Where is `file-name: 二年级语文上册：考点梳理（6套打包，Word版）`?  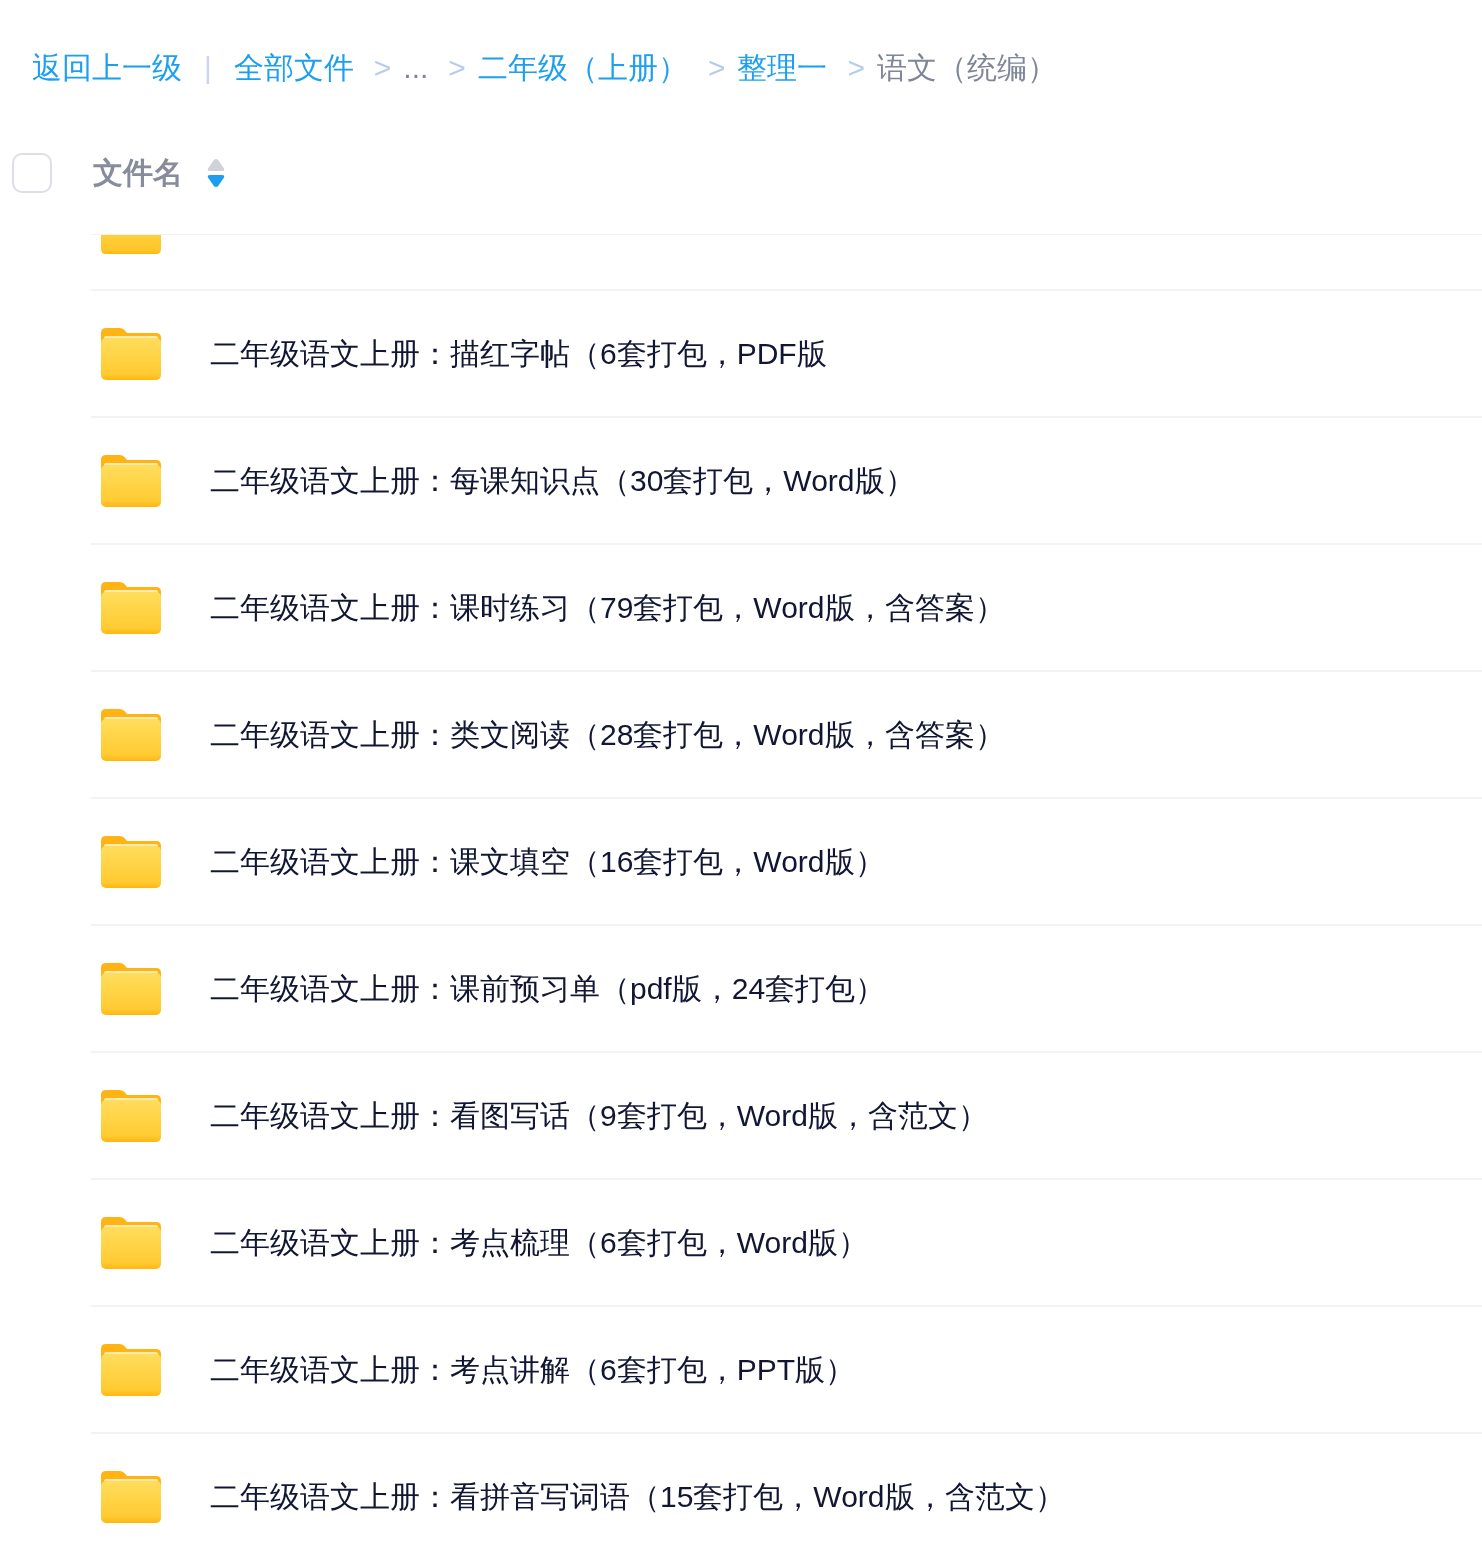 file-name: 二年级语文上册：考点梳理（6套打包，Word版） is located at coordinates (539, 1242).